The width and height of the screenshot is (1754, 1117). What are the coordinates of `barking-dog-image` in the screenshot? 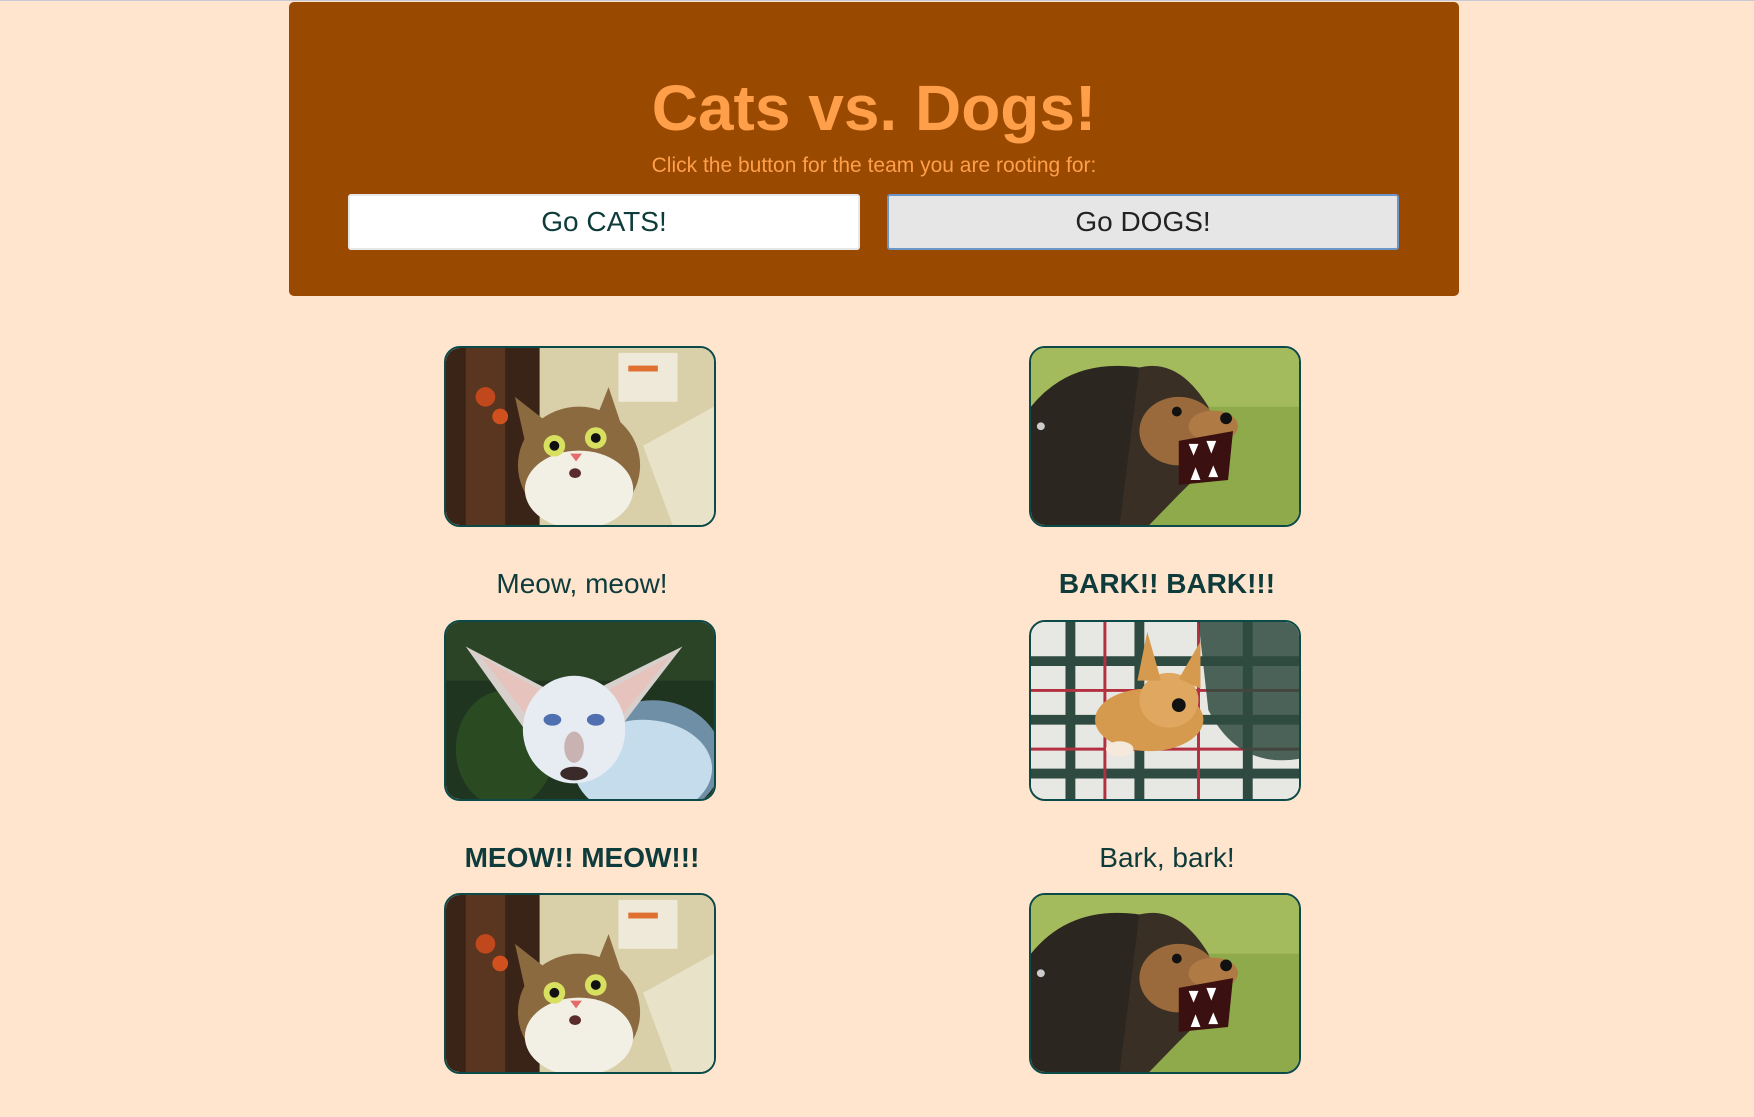 It's located at (1165, 436).